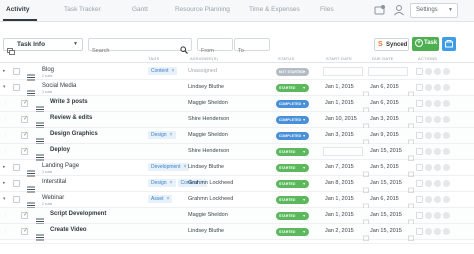 The width and height of the screenshot is (474, 254). What do you see at coordinates (434, 10) in the screenshot?
I see `settings-button: Settings ▼` at bounding box center [434, 10].